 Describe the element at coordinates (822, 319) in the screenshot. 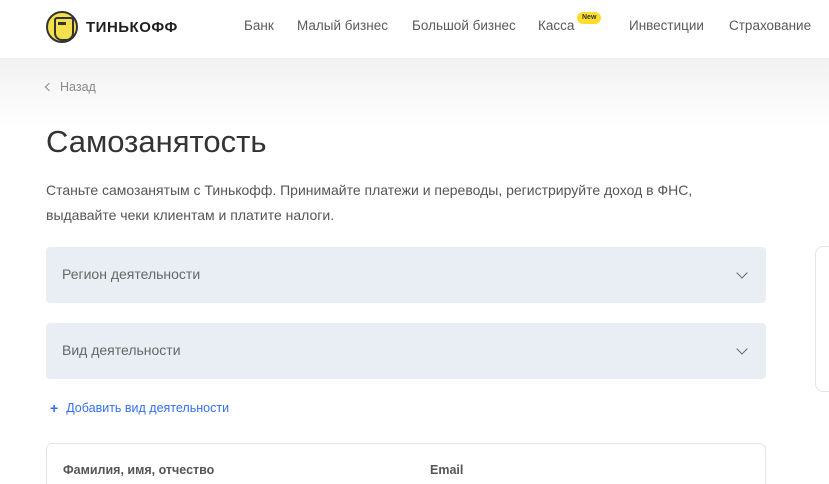

I see `side-panel` at that location.